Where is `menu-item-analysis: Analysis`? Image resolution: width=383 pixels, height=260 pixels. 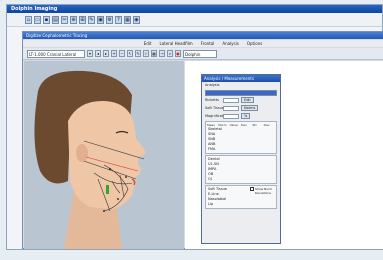
menu-item-analysis: Analysis is located at coordinates (230, 43).